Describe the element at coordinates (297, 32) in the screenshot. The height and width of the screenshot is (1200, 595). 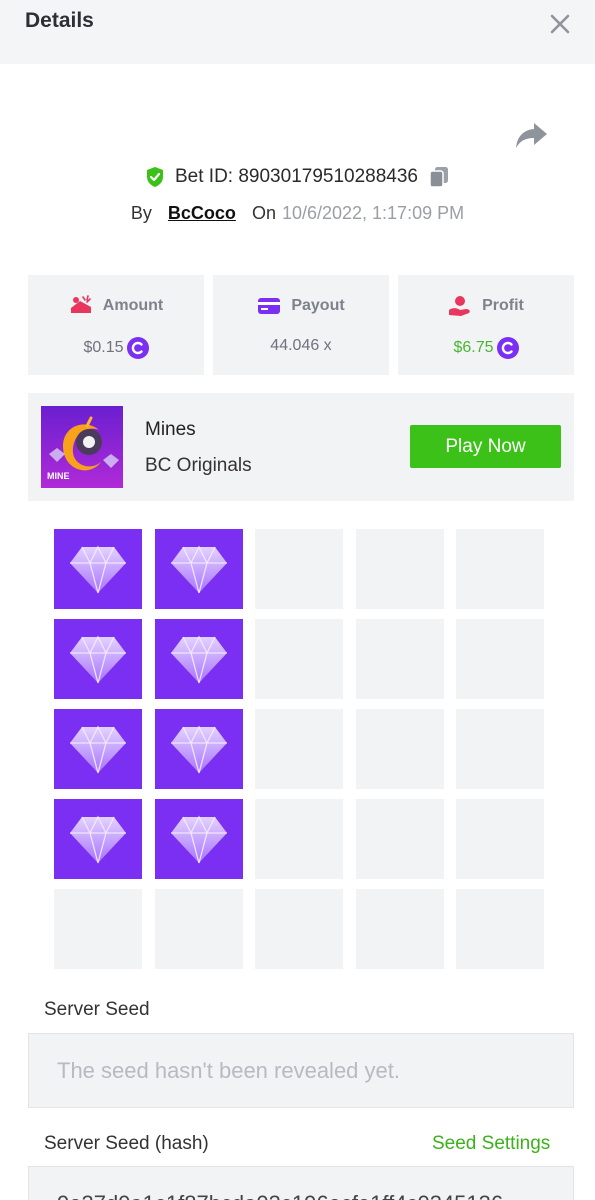
I see `details-header: Details` at that location.